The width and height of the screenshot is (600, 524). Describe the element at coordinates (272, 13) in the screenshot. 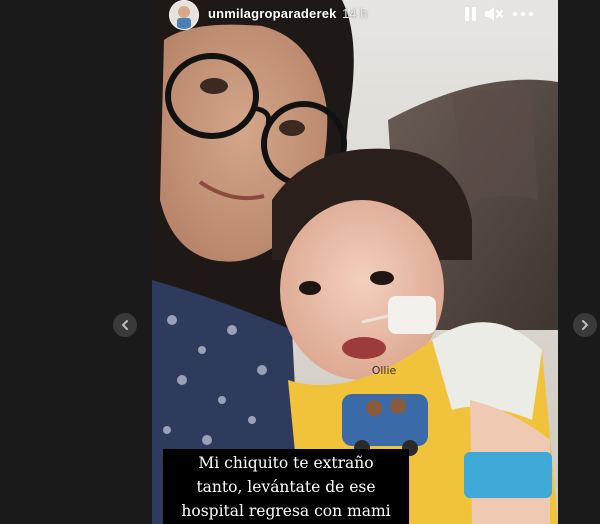

I see `story-username: unmilagroparaderek` at that location.